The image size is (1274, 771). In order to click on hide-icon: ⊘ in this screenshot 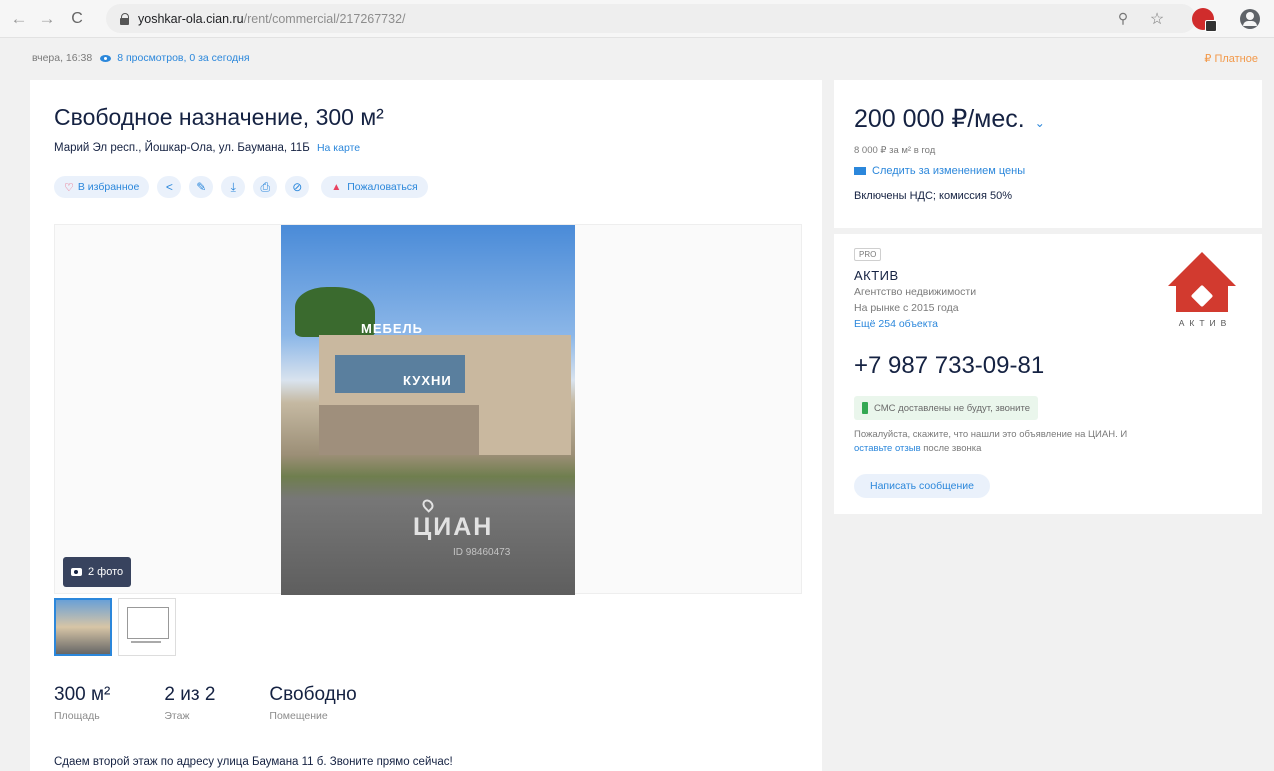, I will do `click(297, 187)`.